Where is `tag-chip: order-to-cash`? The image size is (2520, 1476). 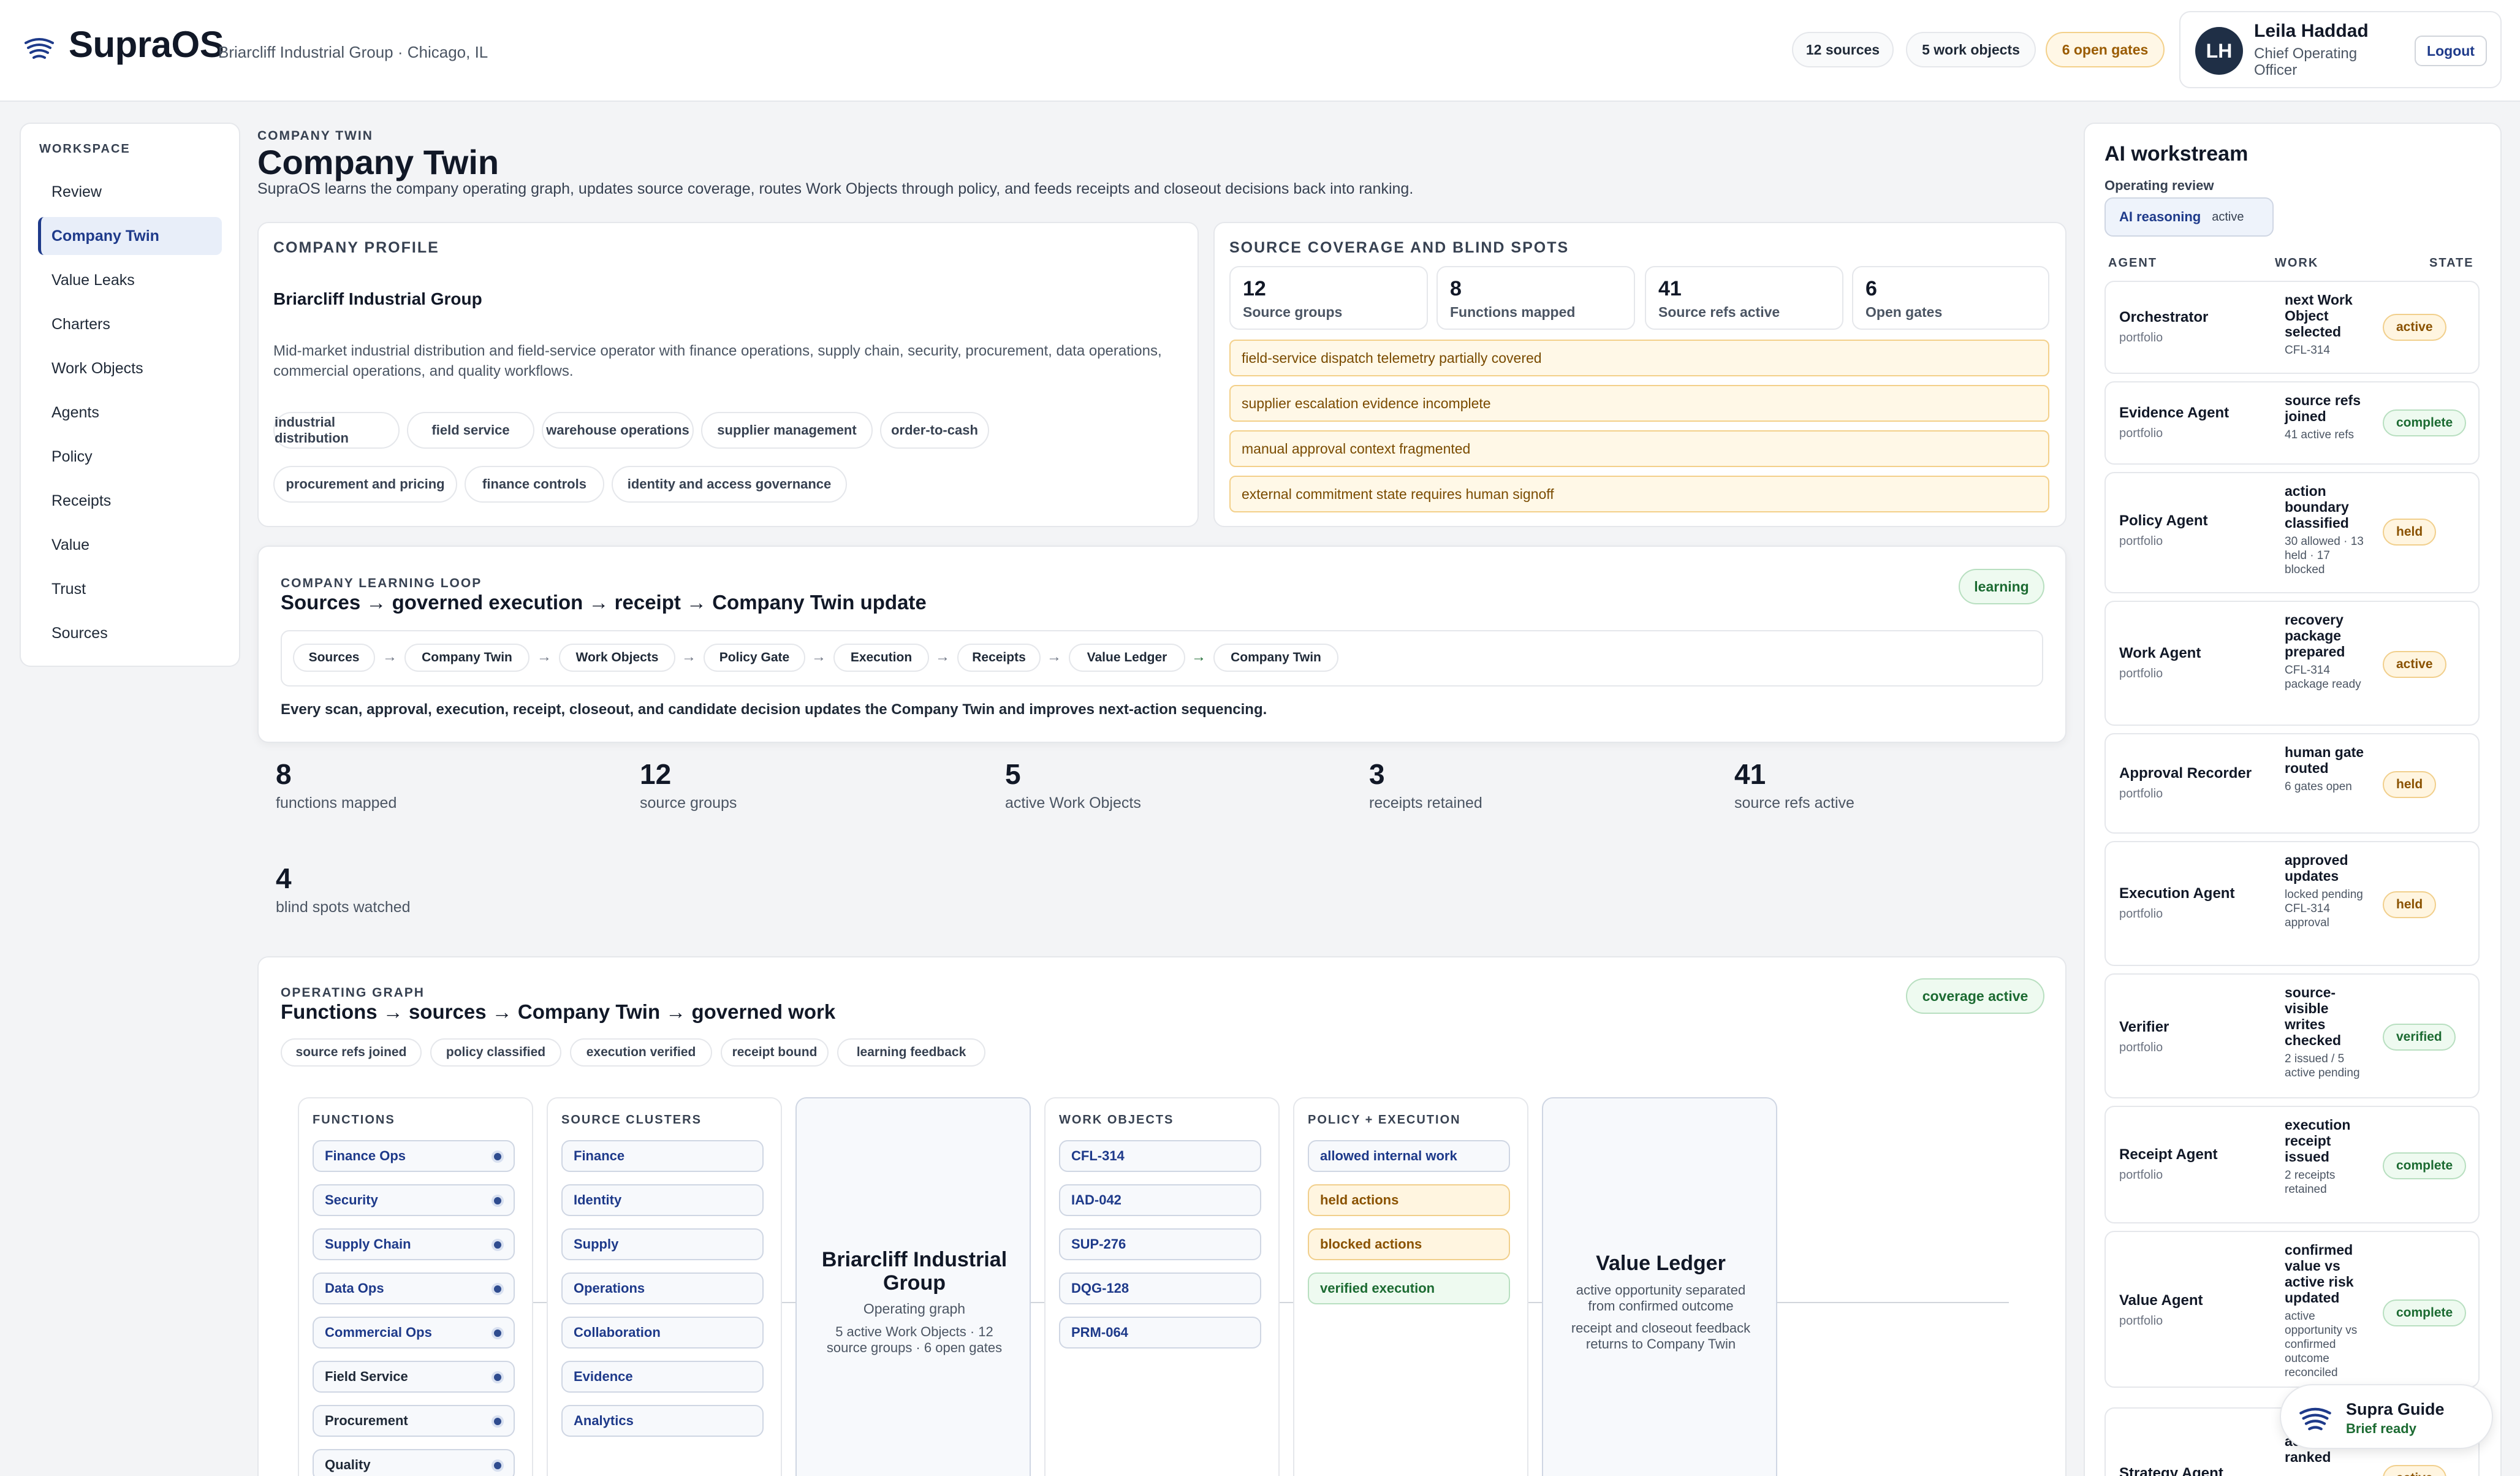 tag-chip: order-to-cash is located at coordinates (934, 430).